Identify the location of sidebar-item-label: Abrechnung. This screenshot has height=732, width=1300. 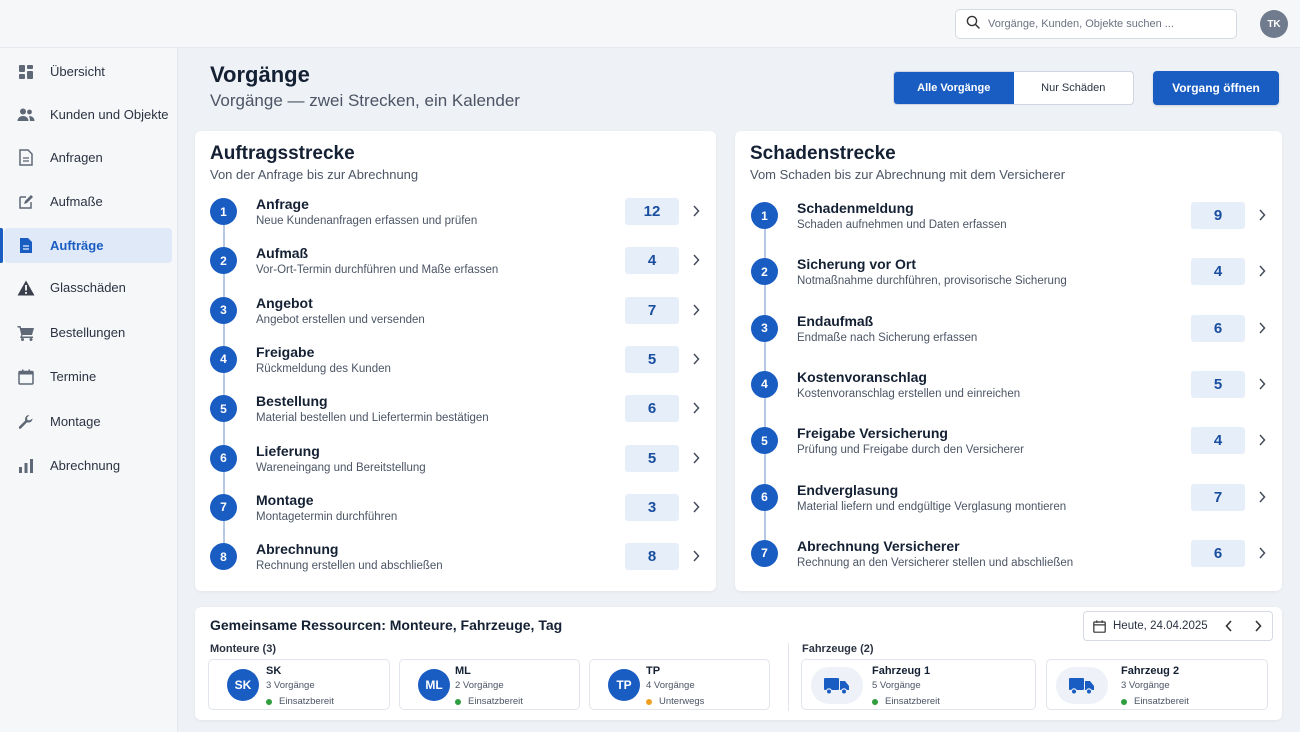
(85, 465).